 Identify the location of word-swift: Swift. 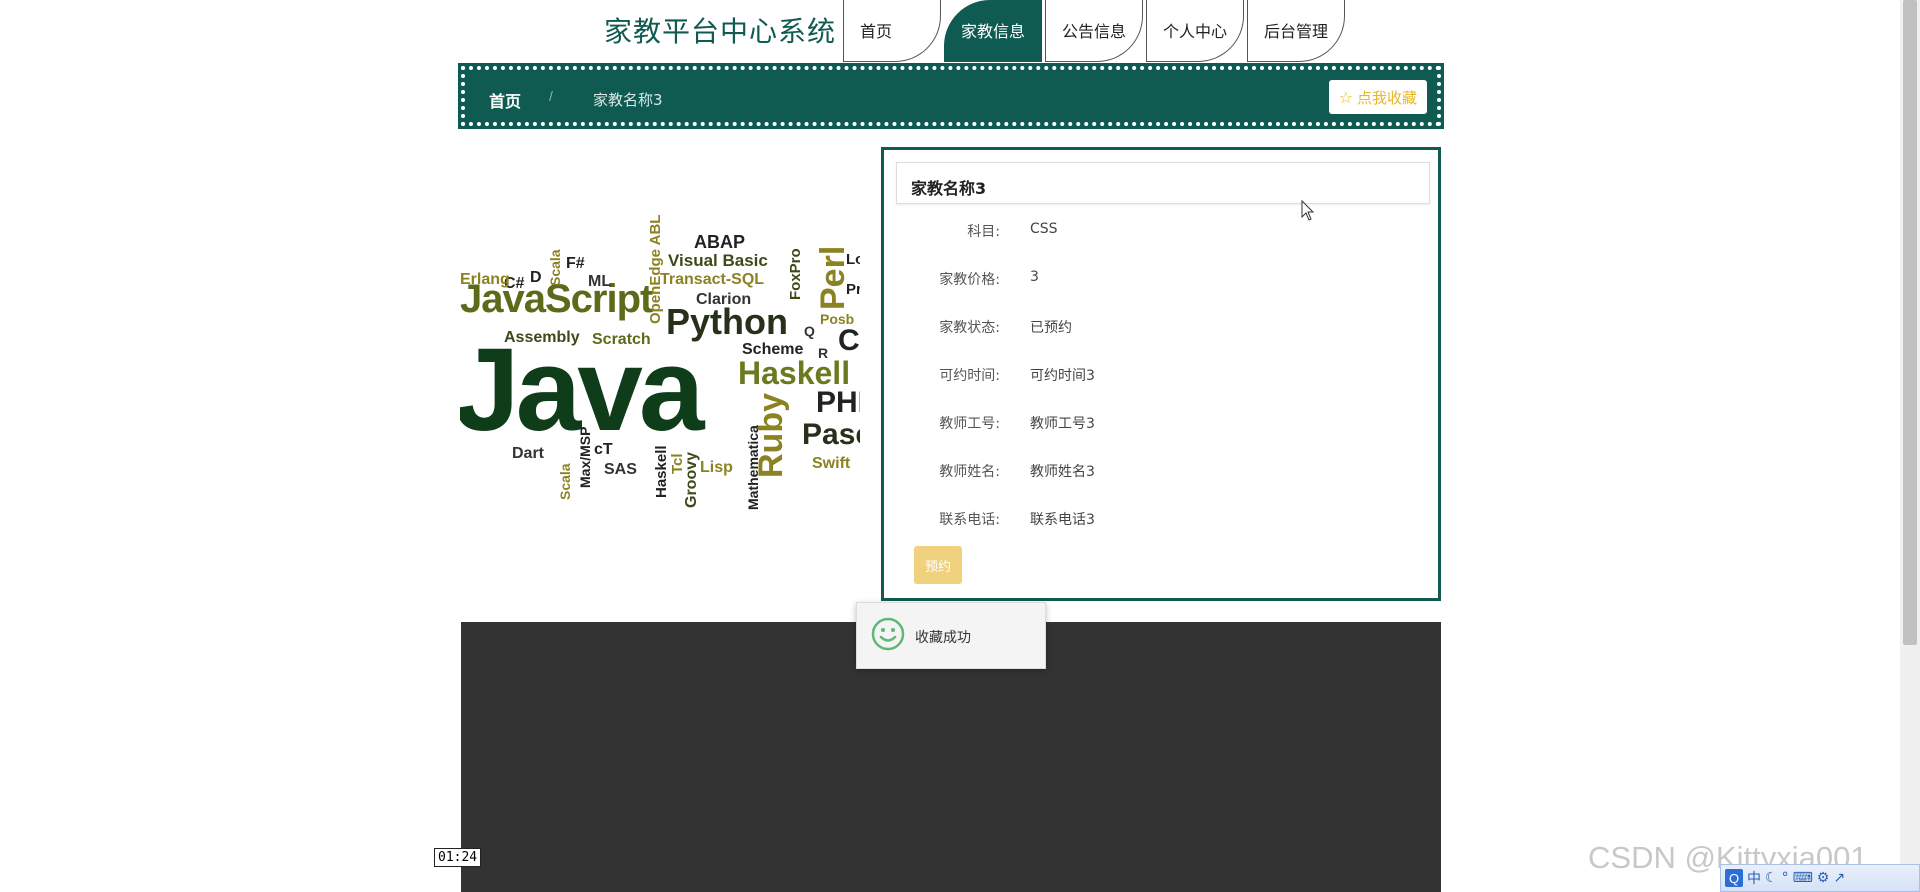
(831, 463).